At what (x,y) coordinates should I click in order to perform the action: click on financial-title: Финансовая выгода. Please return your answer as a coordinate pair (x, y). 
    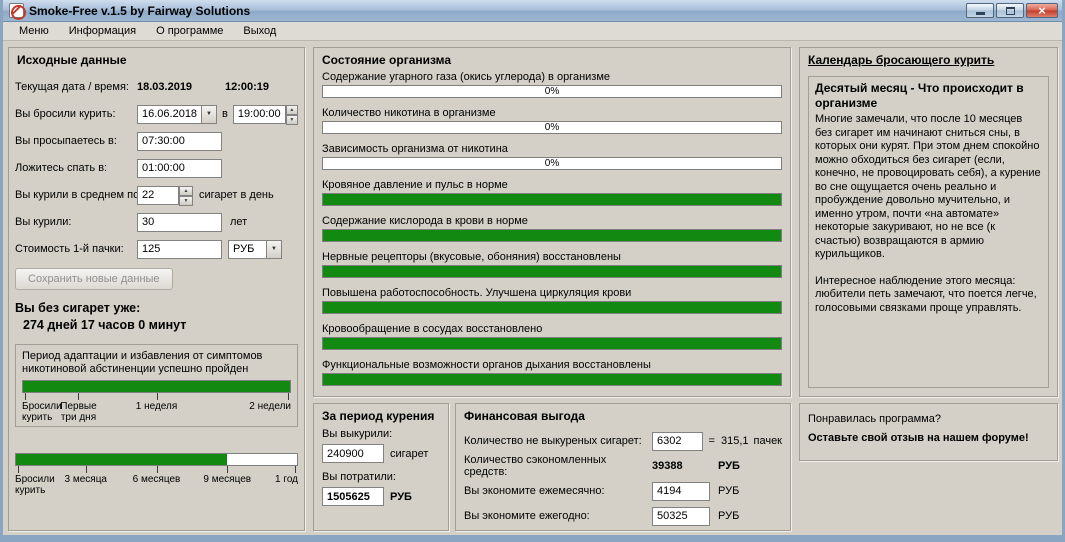
    Looking at the image, I should click on (524, 416).